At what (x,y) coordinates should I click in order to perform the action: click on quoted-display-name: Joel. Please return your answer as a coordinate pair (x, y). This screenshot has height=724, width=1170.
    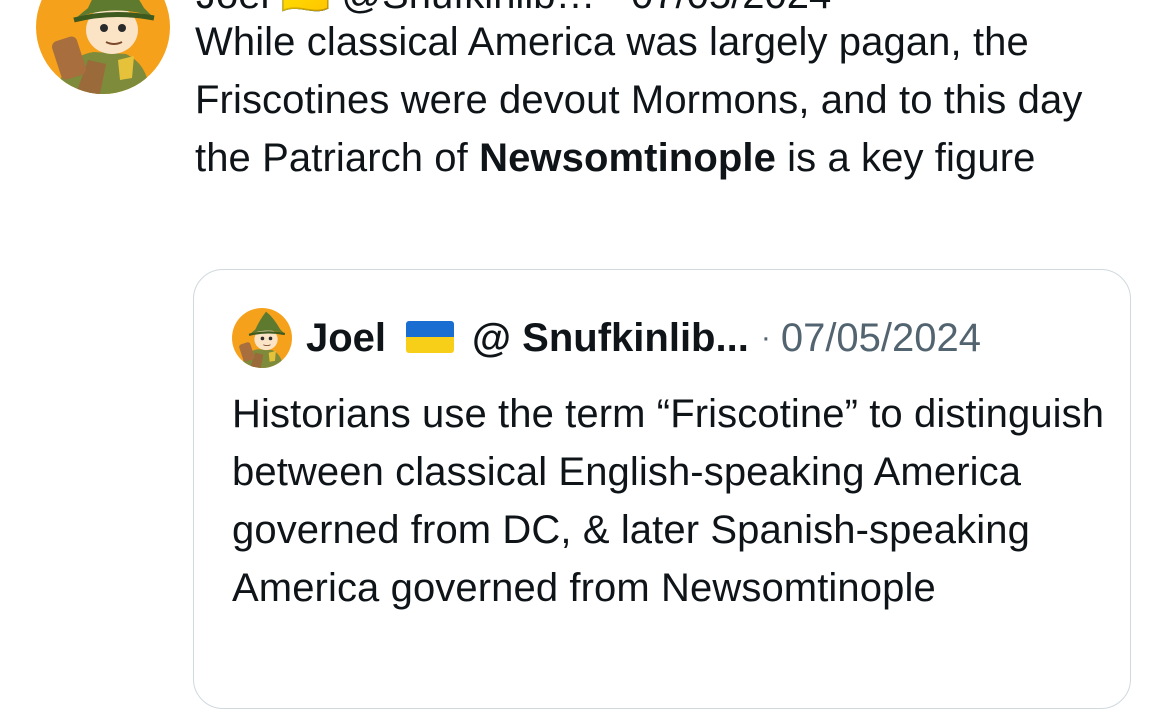
    Looking at the image, I should click on (346, 338).